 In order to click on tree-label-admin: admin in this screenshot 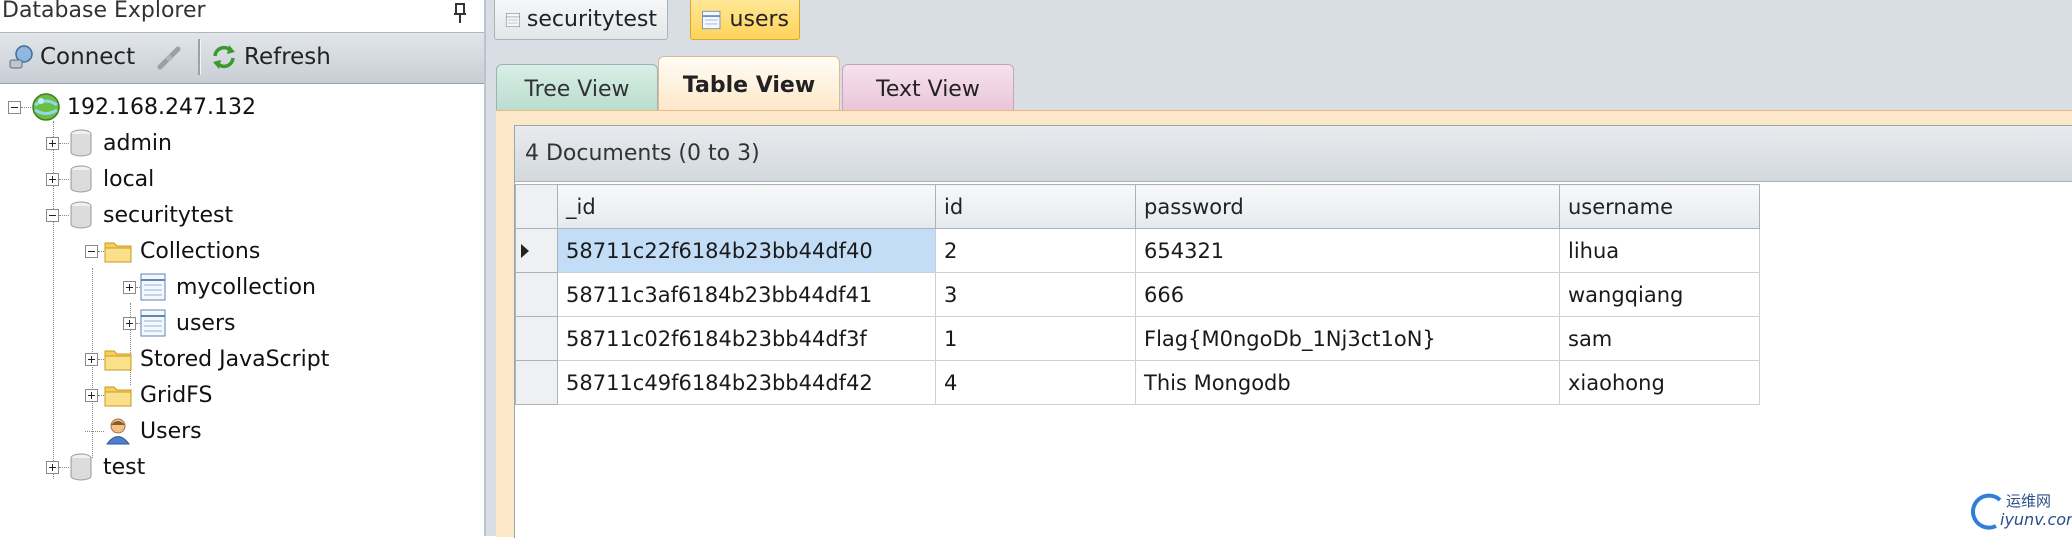, I will do `click(137, 143)`.